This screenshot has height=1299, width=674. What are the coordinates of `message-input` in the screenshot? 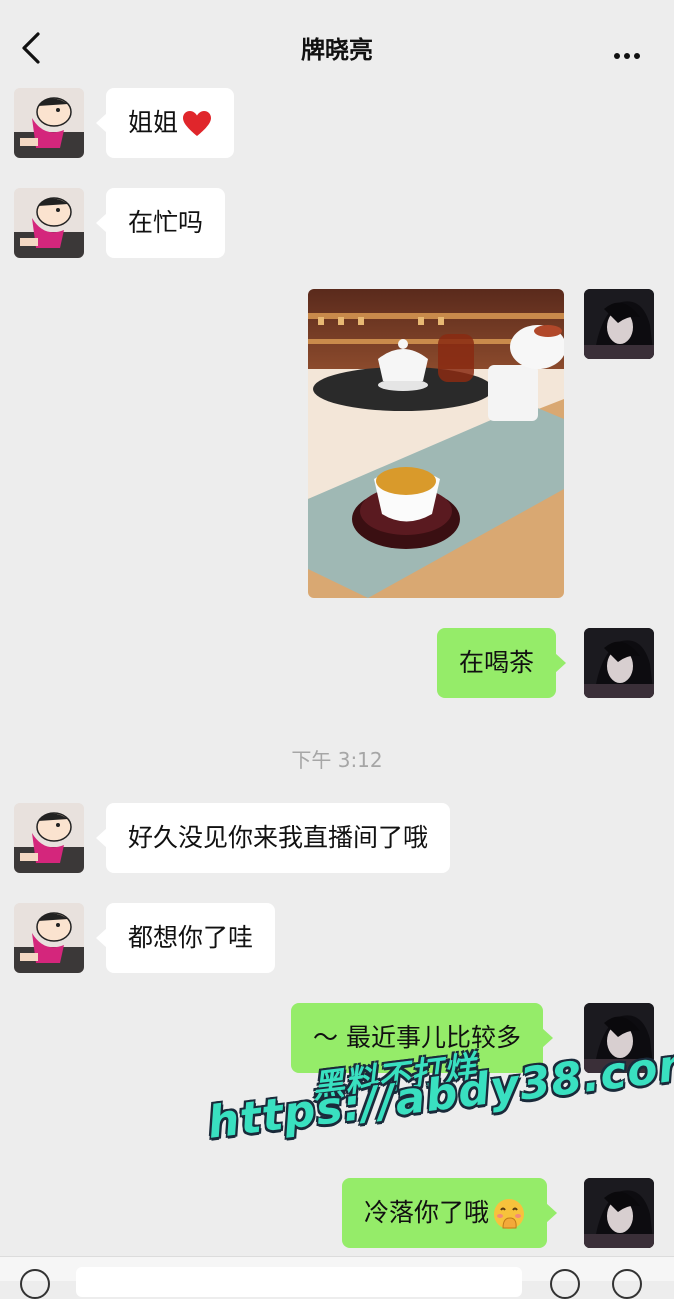 It's located at (299, 1282).